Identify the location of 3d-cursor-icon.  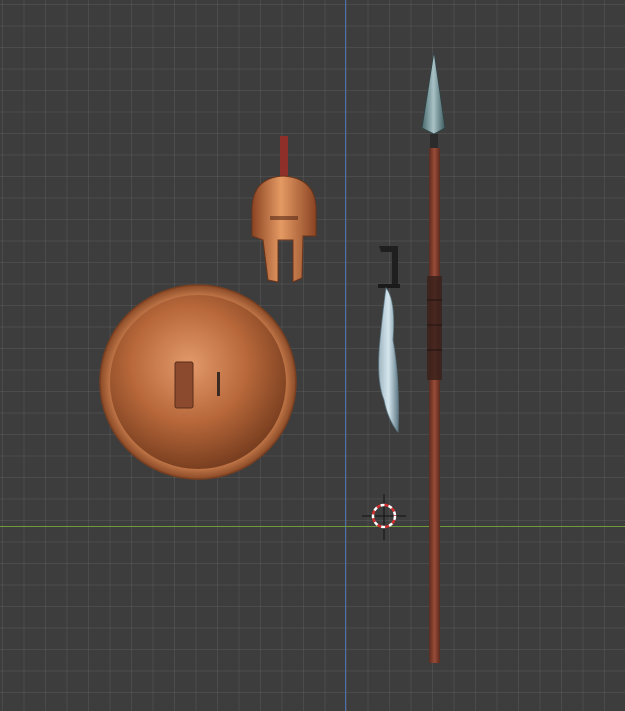
(384, 517).